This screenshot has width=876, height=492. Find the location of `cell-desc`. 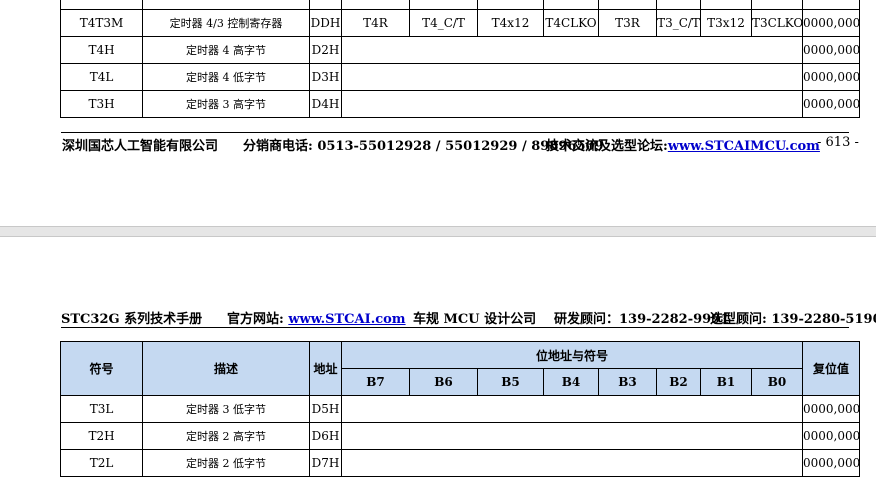

cell-desc is located at coordinates (226, 5).